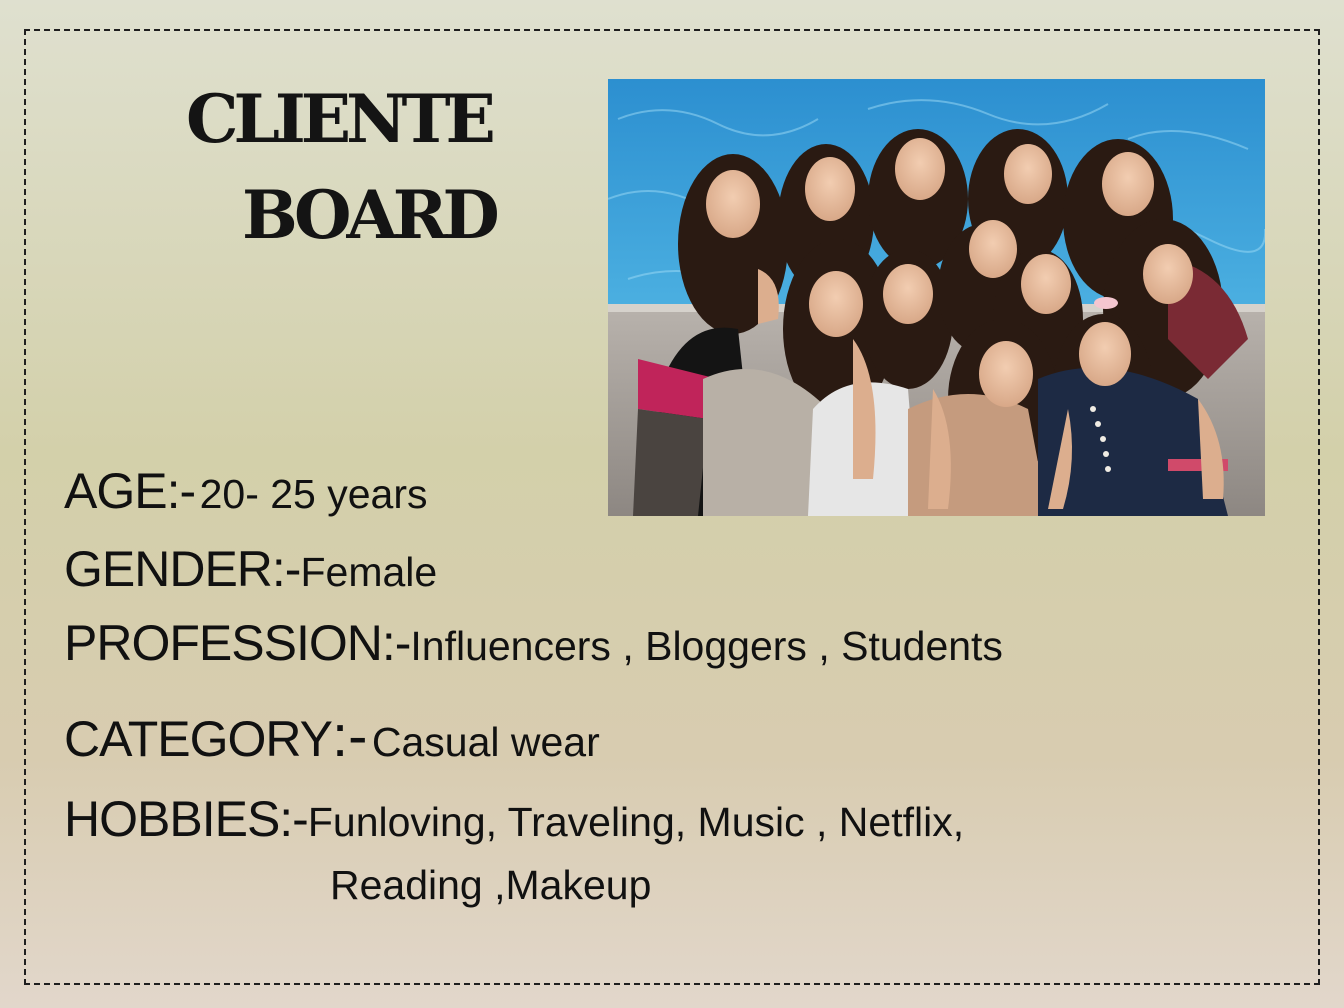 The height and width of the screenshot is (1008, 1344). I want to click on gender-value: Female, so click(369, 572).